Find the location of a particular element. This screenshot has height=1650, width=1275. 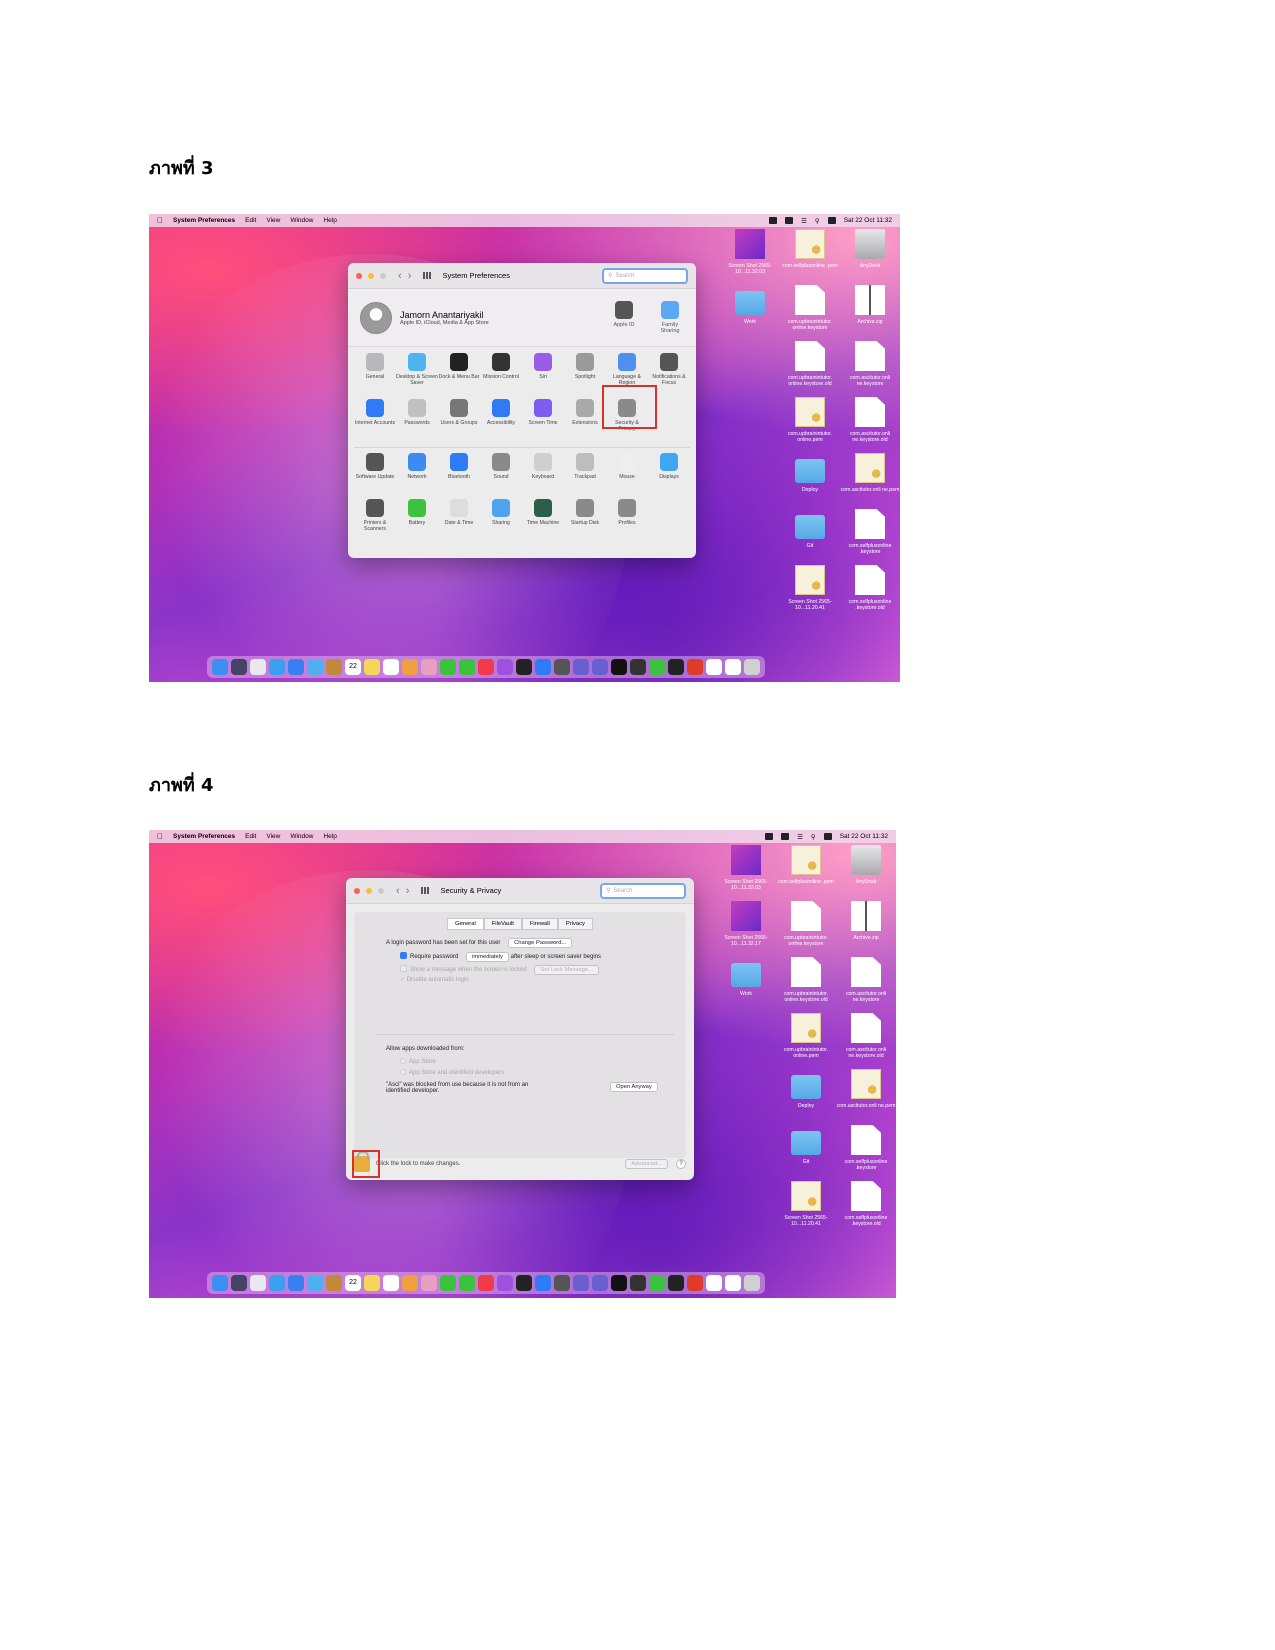

search-field: ⚲ Search is located at coordinates (645, 275).